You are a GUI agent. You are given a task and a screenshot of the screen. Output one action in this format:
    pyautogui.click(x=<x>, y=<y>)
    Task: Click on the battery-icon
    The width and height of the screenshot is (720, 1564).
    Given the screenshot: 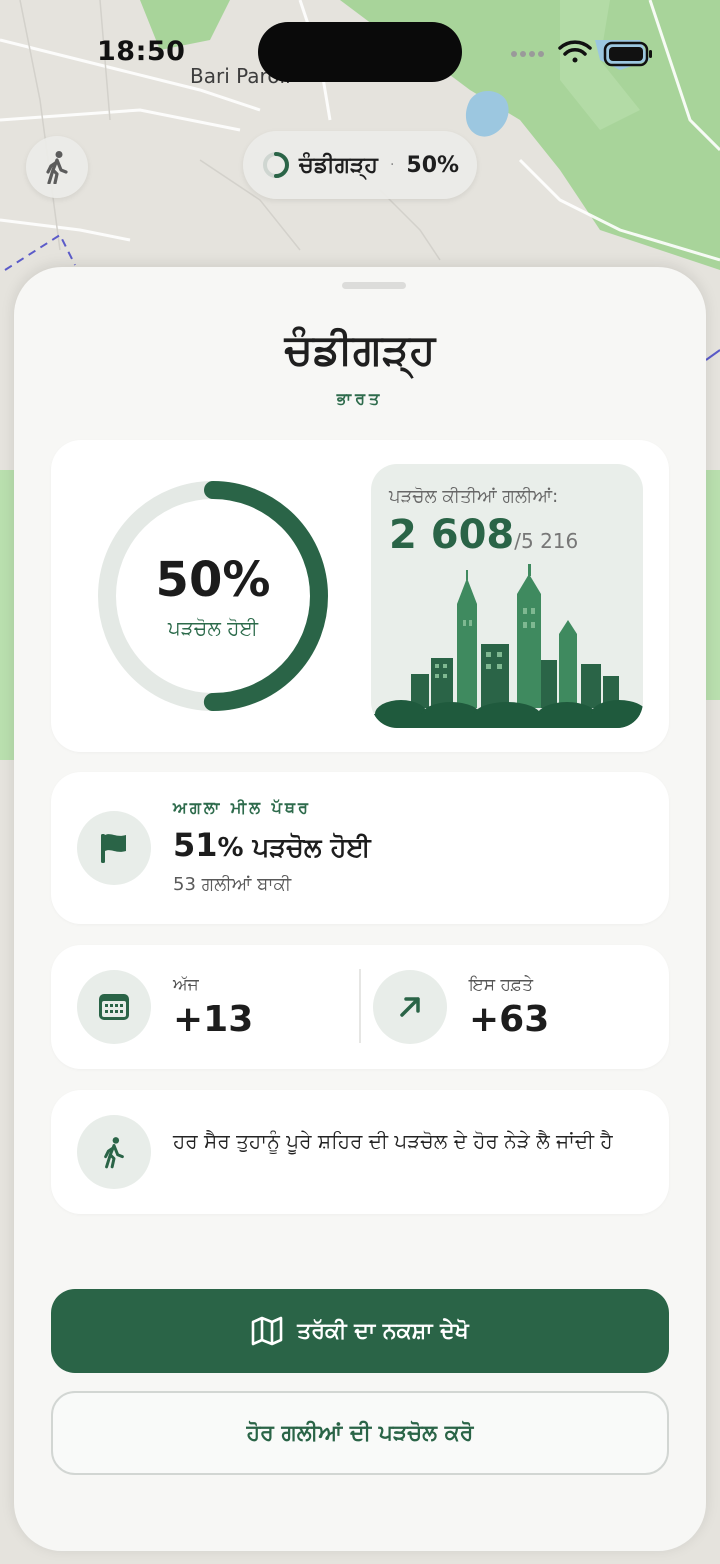 What is the action you would take?
    pyautogui.click(x=627, y=54)
    